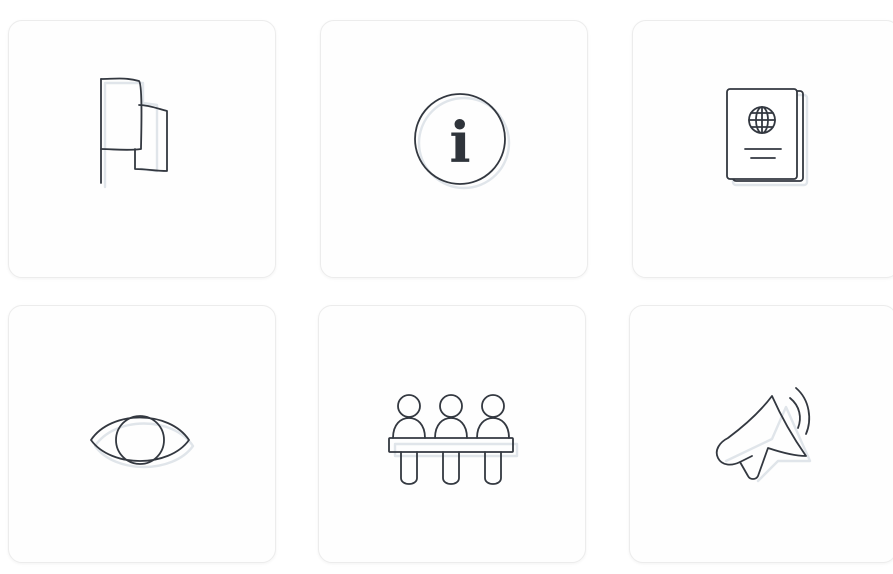  What do you see at coordinates (142, 442) in the screenshot?
I see `eye-icon` at bounding box center [142, 442].